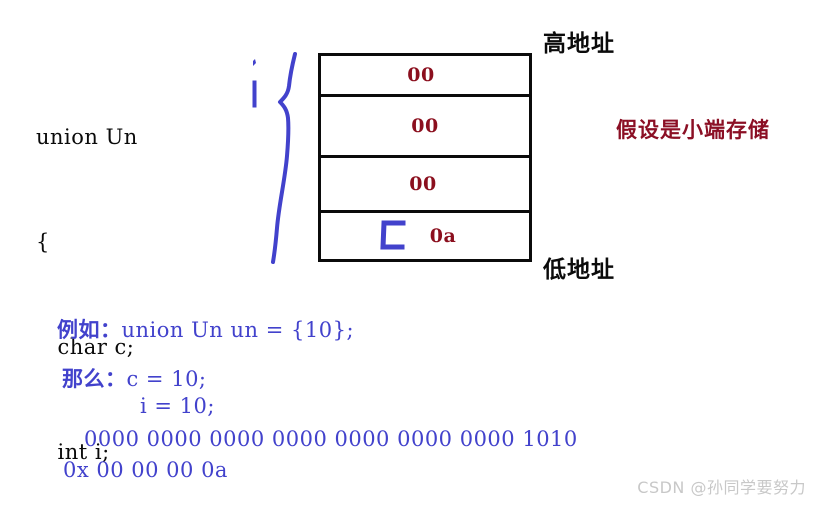  Describe the element at coordinates (238, 330) in the screenshot. I see `example-line-code: union Un un = {10};` at that location.